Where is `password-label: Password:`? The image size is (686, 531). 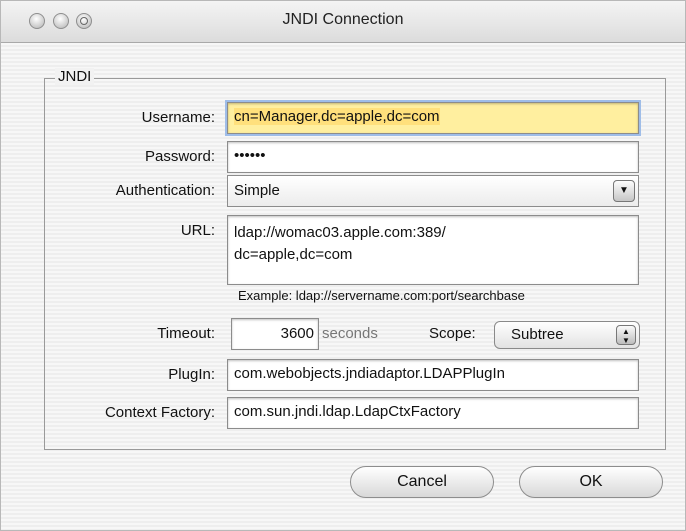 password-label: Password: is located at coordinates (179, 156).